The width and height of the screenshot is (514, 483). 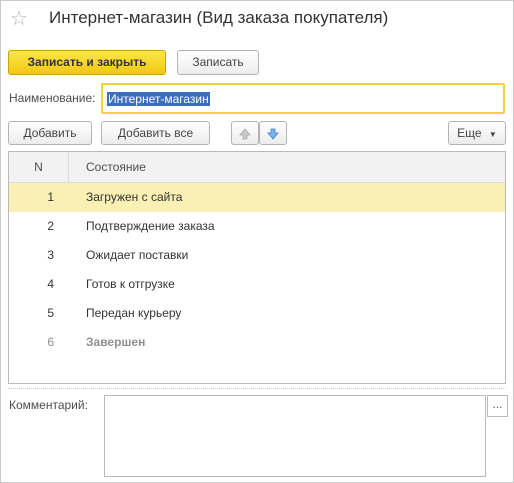 I want to click on table-row: 3 Ожидает поставки, so click(x=257, y=255).